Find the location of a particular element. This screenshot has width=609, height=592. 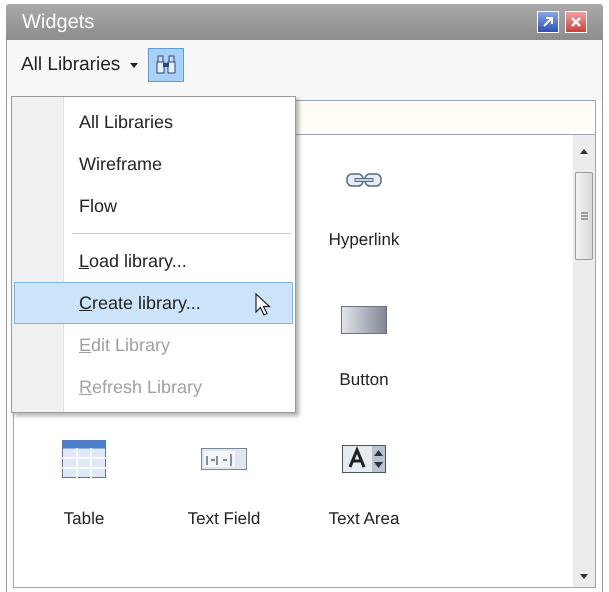

scrollbar is located at coordinates (584, 361).